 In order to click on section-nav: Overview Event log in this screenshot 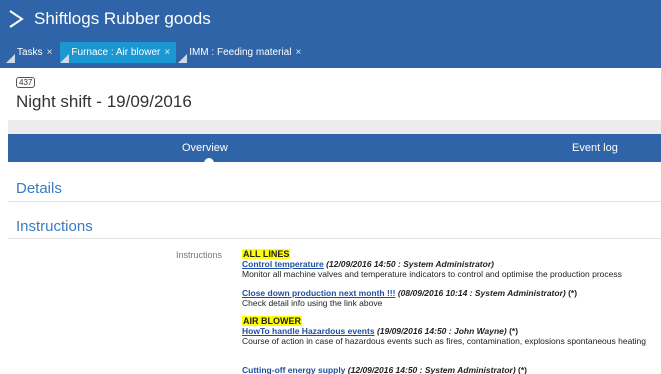, I will do `click(334, 151)`.